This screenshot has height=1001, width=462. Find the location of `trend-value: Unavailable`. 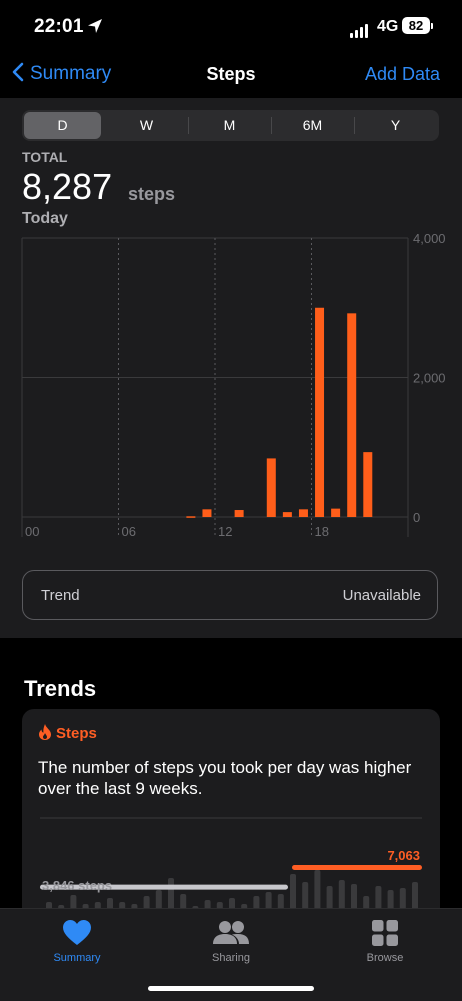

trend-value: Unavailable is located at coordinates (381, 595).